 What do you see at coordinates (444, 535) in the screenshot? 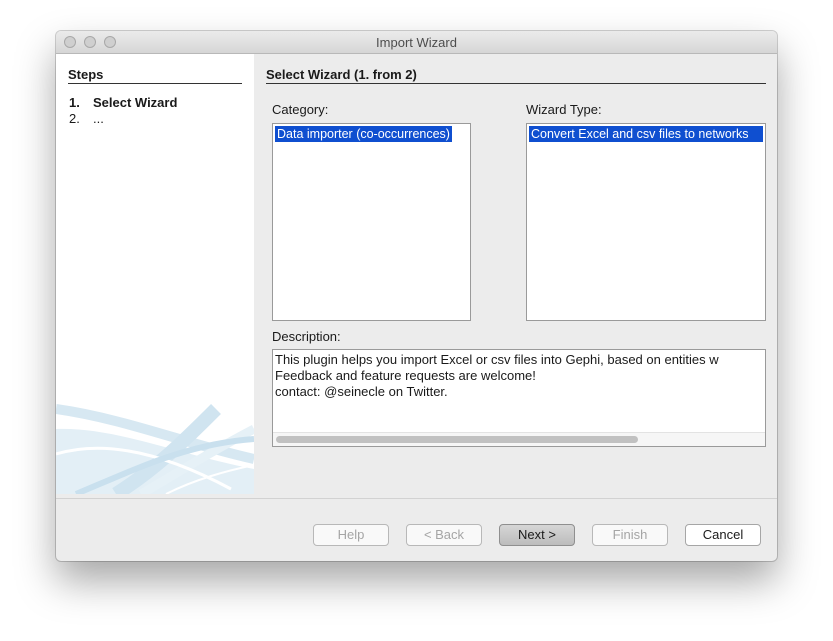
I see `back-button: < Back` at bounding box center [444, 535].